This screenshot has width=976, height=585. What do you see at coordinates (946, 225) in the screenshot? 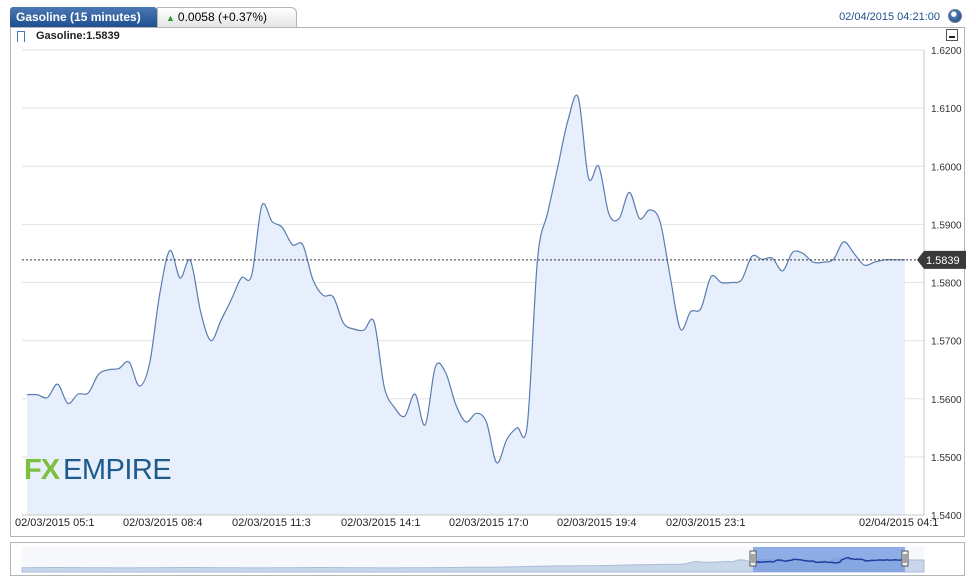
I see `y-tick-label: 1.5900` at bounding box center [946, 225].